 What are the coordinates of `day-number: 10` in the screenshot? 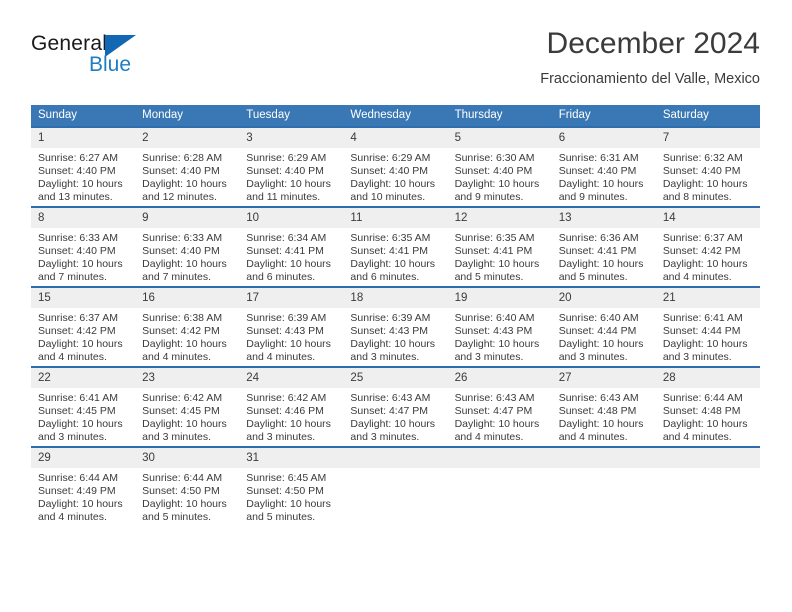 It's located at (291, 218).